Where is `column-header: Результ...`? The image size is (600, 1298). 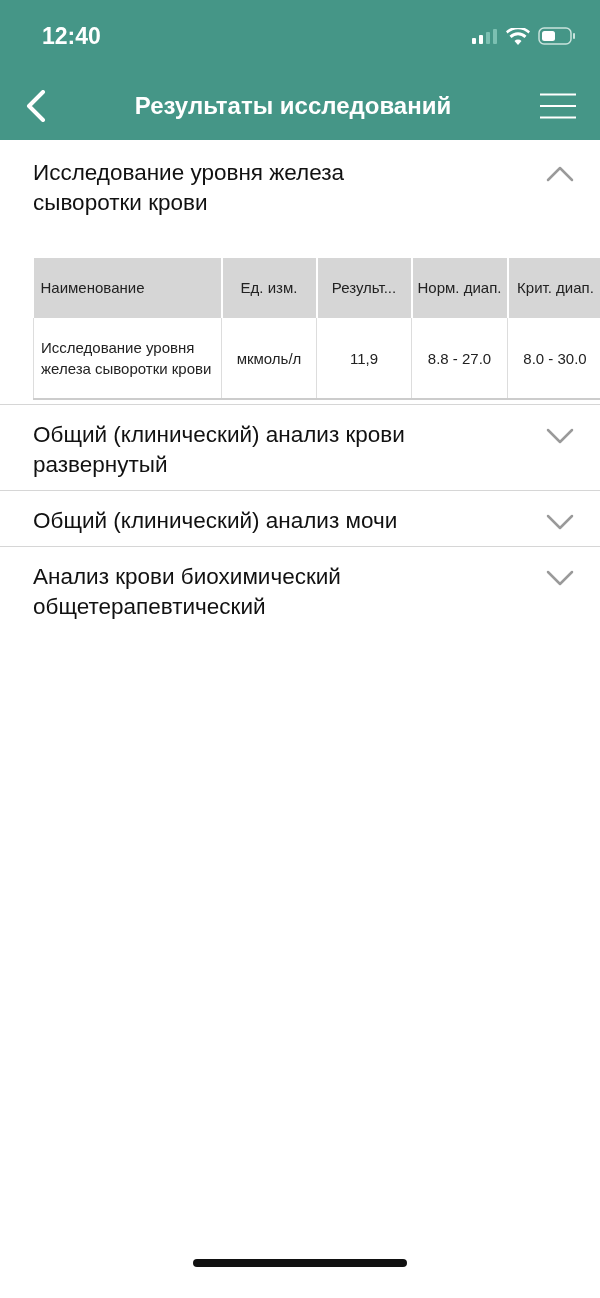 column-header: Результ... is located at coordinates (364, 288).